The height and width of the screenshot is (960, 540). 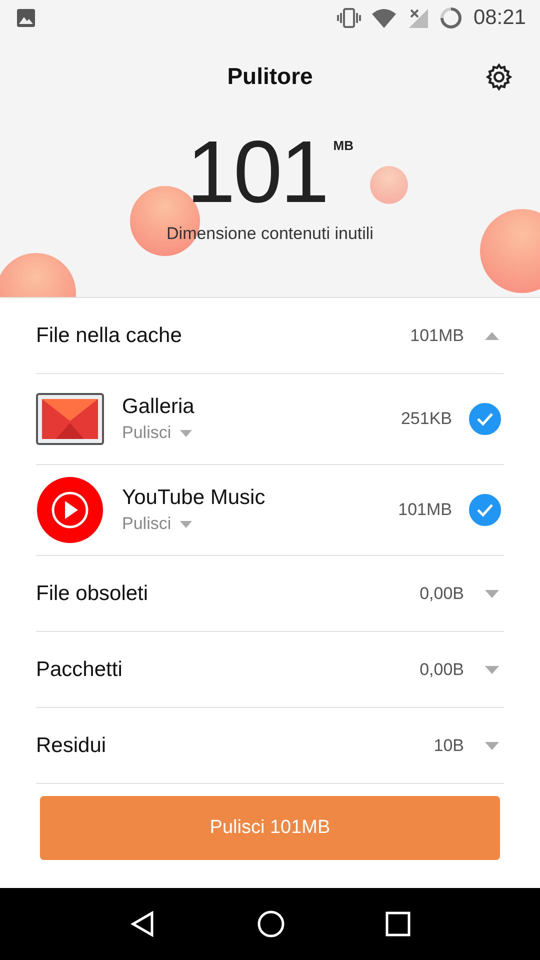 I want to click on loading-icon, so click(x=451, y=18).